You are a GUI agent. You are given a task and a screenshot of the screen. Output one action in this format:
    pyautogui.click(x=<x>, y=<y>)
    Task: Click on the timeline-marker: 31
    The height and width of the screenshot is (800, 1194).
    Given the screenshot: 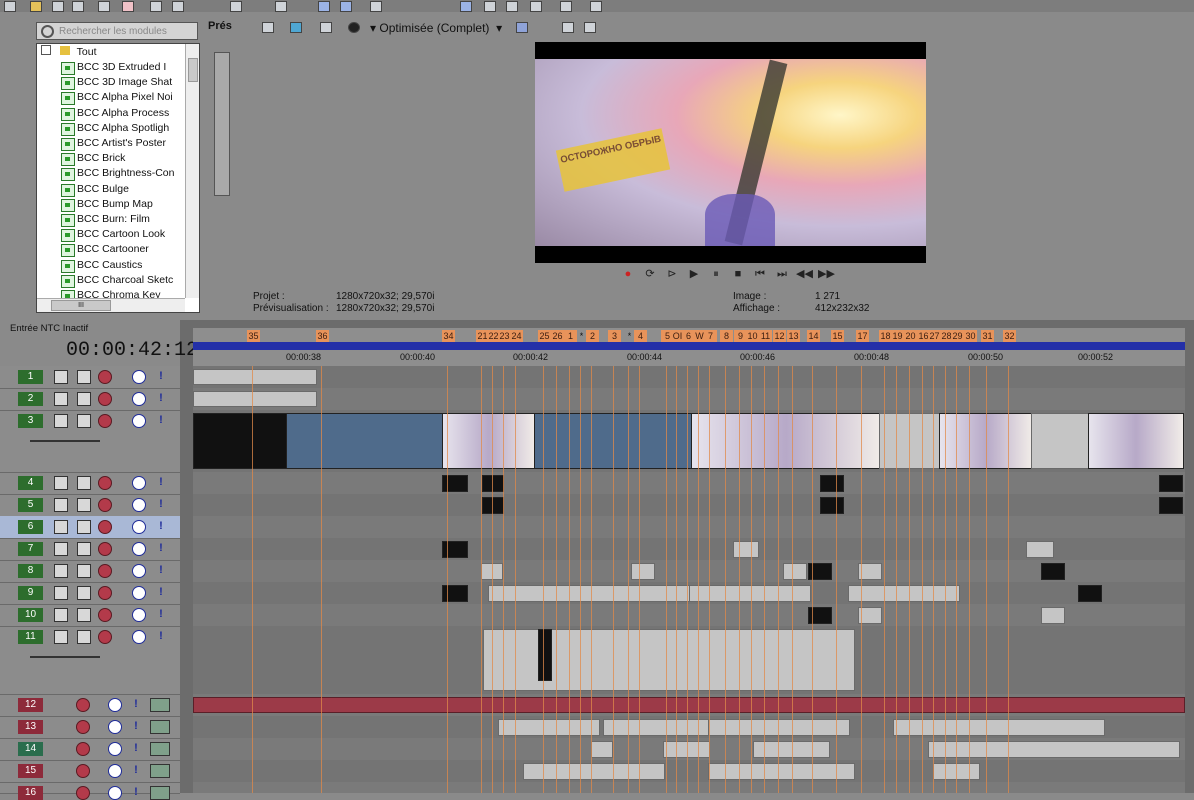 What is the action you would take?
    pyautogui.click(x=987, y=336)
    